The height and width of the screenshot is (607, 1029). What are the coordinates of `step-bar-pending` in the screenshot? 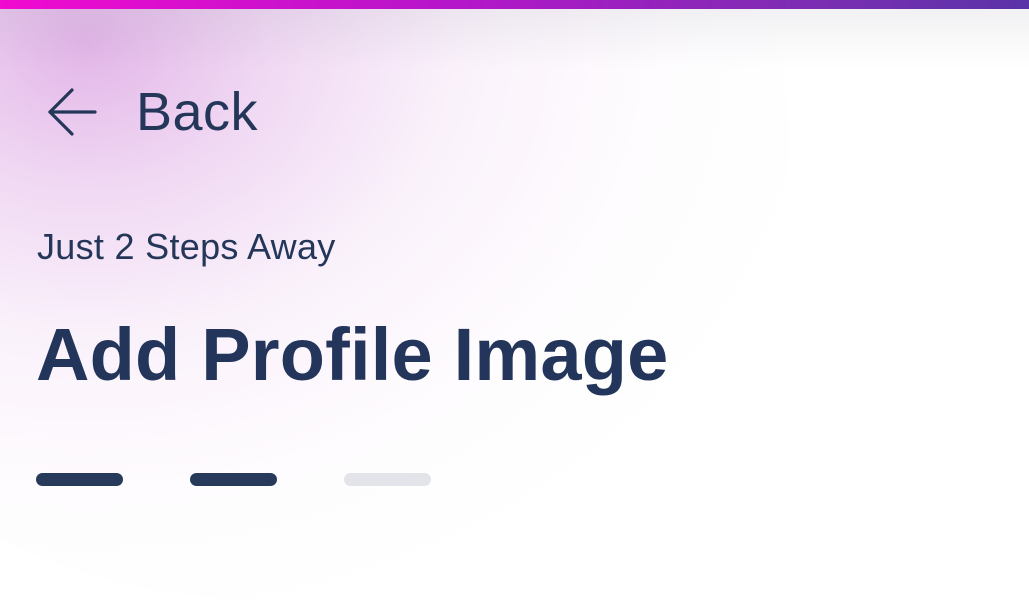 It's located at (387, 479).